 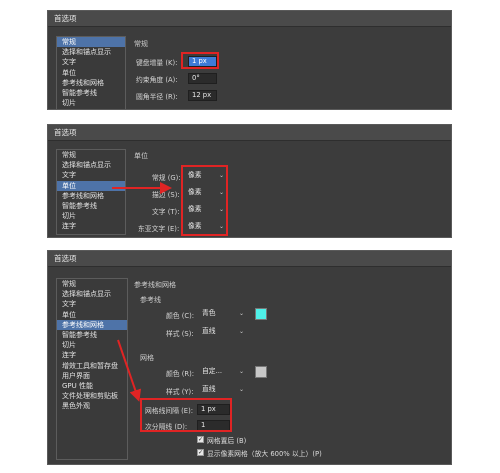 What do you see at coordinates (142, 292) in the screenshot?
I see `annotation-arrows` at bounding box center [142, 292].